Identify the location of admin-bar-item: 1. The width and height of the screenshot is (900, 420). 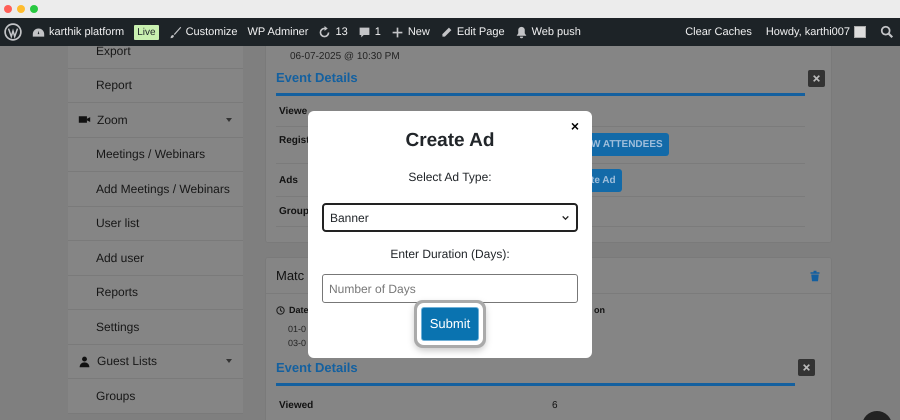
(369, 32).